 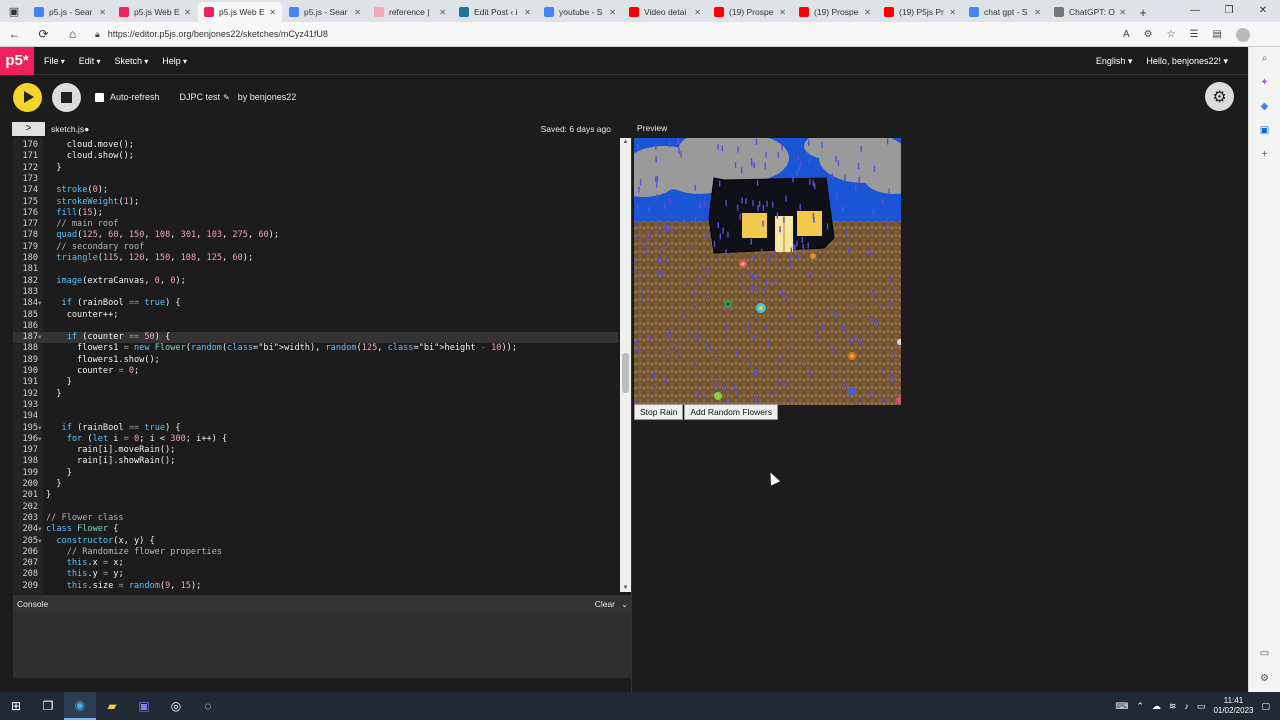 What do you see at coordinates (48, 706) in the screenshot?
I see `task-view-icon: ❐` at bounding box center [48, 706].